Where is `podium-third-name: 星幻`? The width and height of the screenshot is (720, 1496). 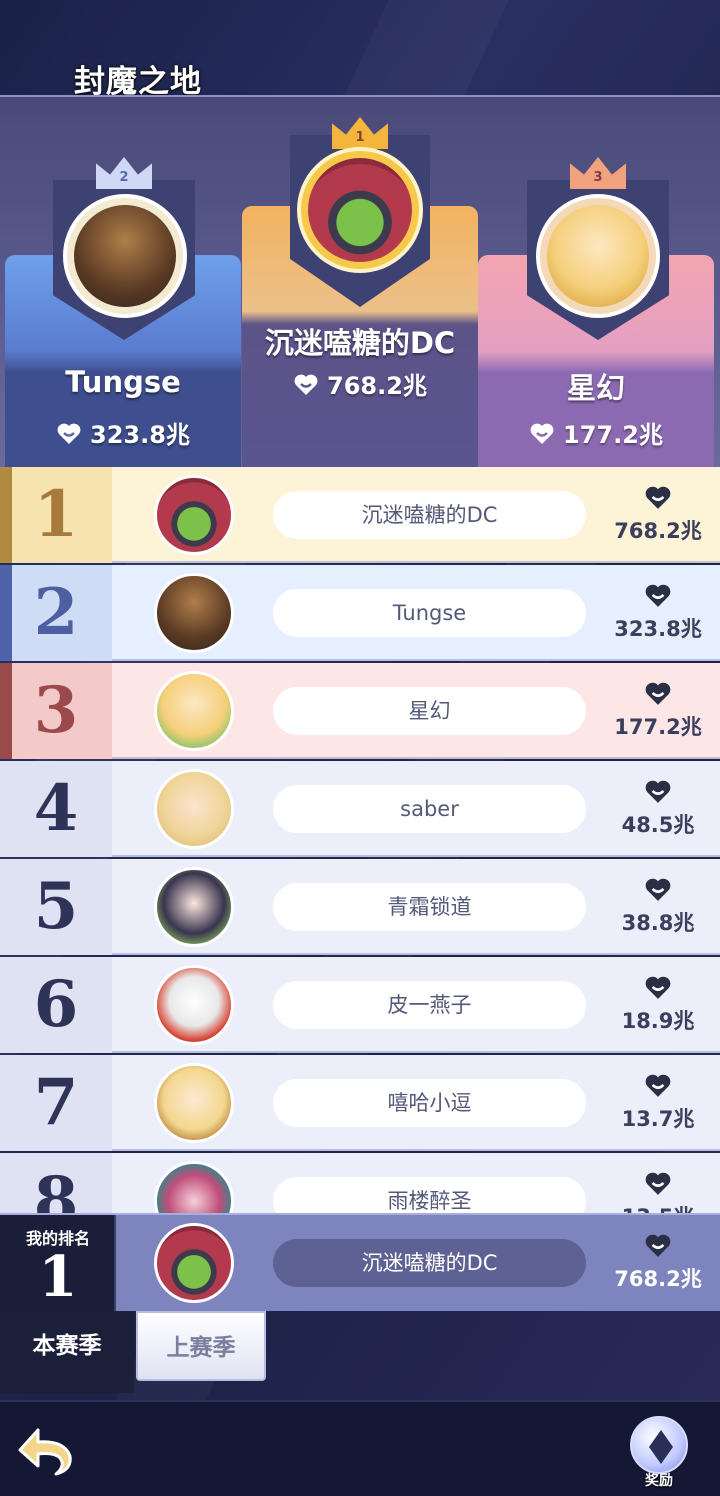
podium-third-name: 星幻 is located at coordinates (595, 388).